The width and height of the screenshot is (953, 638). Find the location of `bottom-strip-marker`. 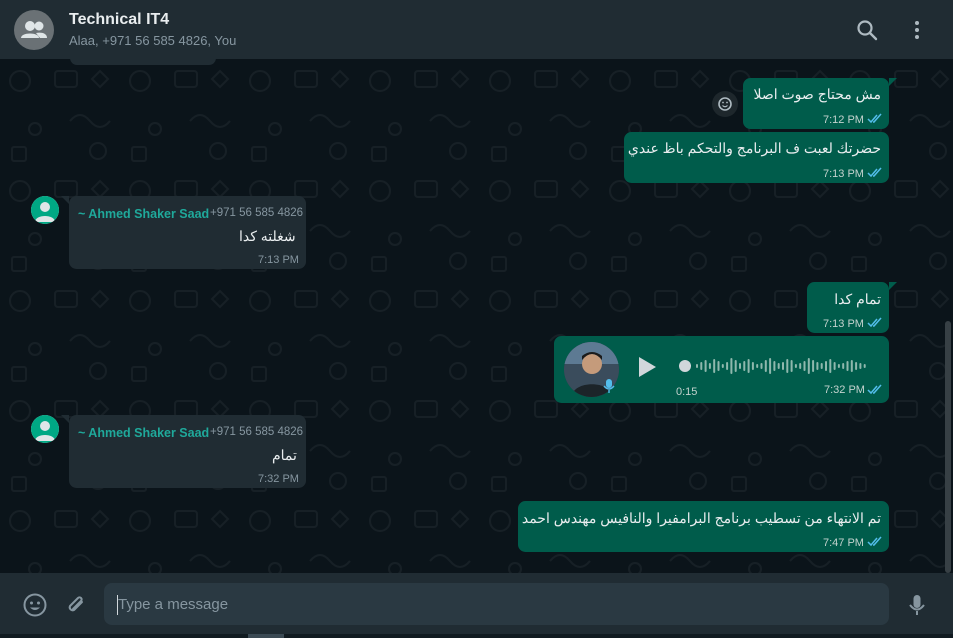

bottom-strip-marker is located at coordinates (266, 636).